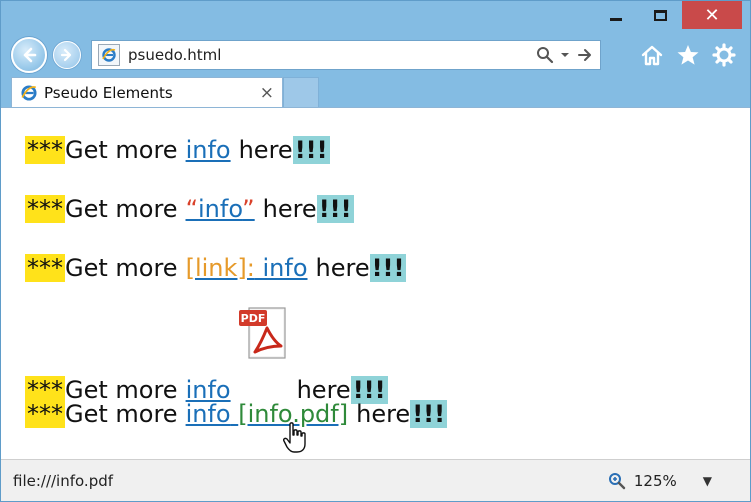 This screenshot has height=502, width=751. I want to click on hand-cursor-icon, so click(294, 437).